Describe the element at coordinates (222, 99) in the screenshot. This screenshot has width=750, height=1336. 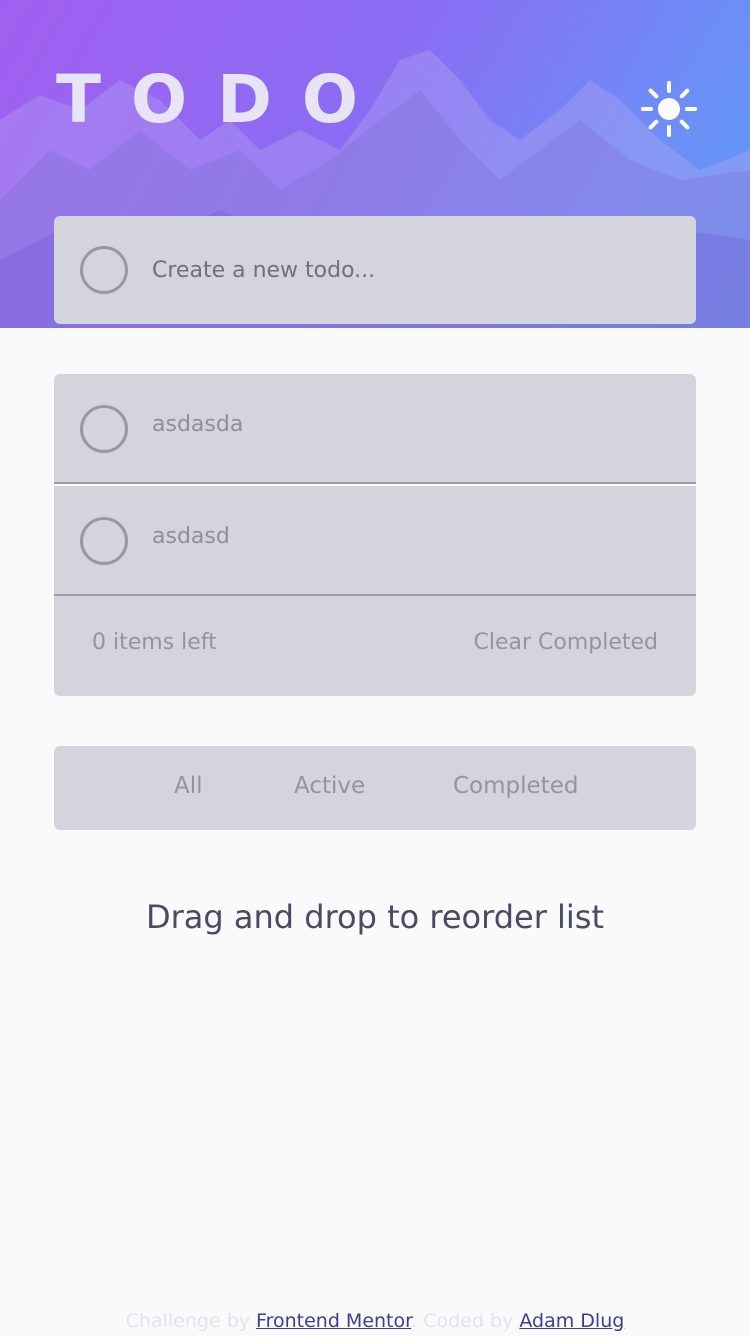
I see `app-title: TODO` at that location.